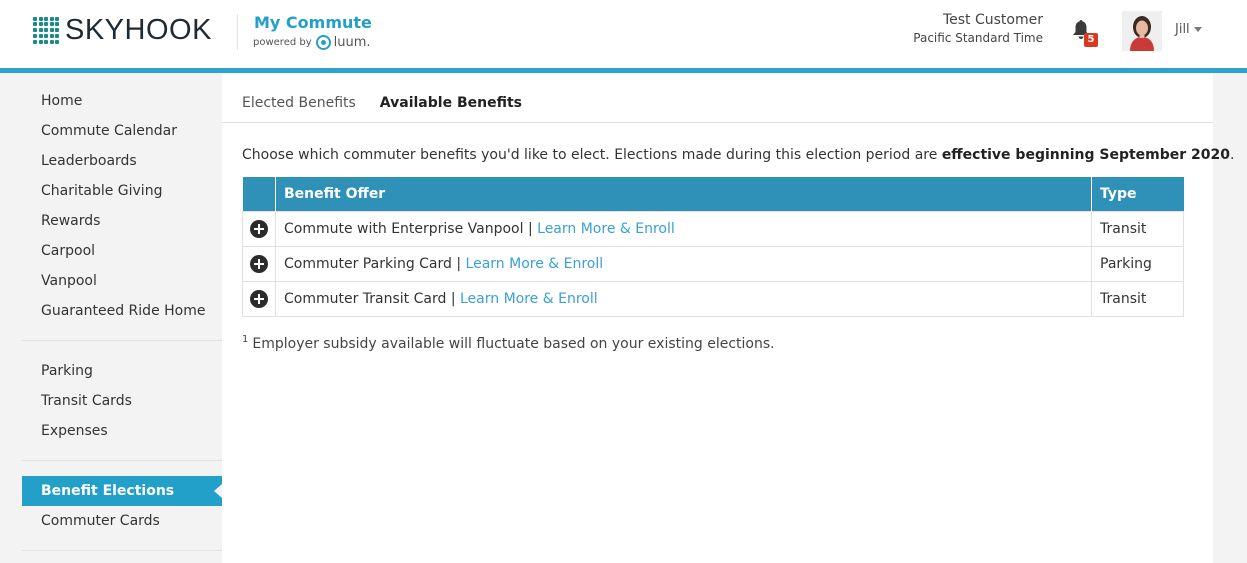  Describe the element at coordinates (1137, 194) in the screenshot. I see `table-header-type: Type` at that location.